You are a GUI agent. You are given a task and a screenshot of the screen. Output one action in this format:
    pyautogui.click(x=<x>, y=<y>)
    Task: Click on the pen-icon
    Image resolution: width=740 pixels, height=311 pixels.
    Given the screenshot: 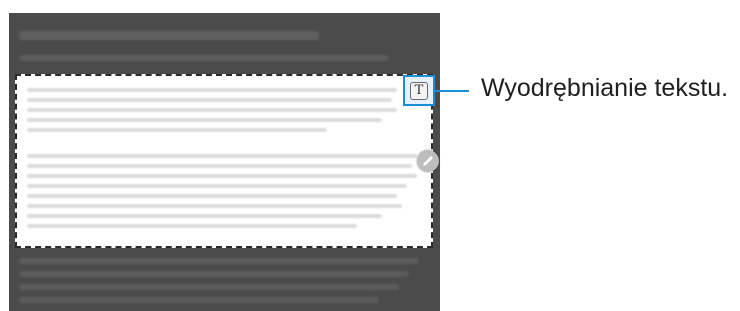 What is the action you would take?
    pyautogui.click(x=428, y=161)
    